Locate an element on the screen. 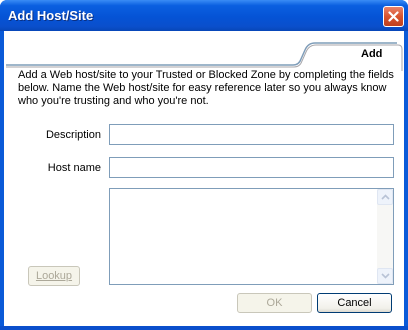 Image resolution: width=408 pixels, height=330 pixels. hostname-label: Host name is located at coordinates (74, 168).